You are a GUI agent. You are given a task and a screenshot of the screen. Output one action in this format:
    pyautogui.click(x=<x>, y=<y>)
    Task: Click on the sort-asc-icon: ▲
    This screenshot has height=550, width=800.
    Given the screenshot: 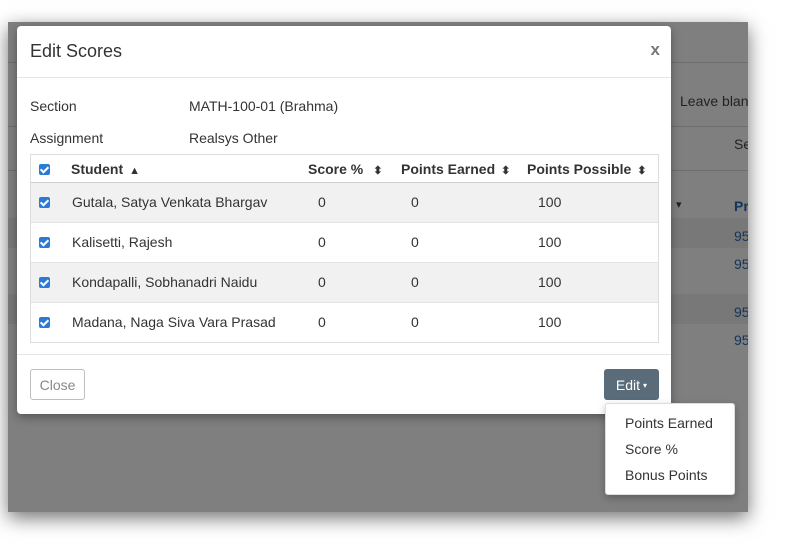 What is the action you would take?
    pyautogui.click(x=134, y=171)
    